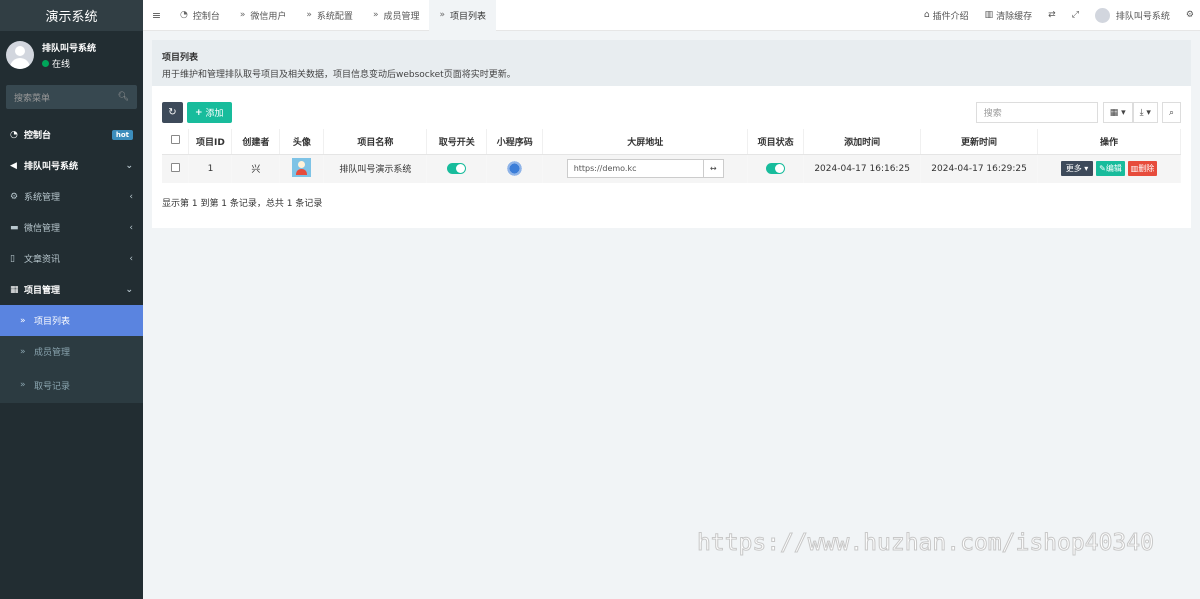 The height and width of the screenshot is (599, 1200). I want to click on sidebar-item-dashboard: ◔ 控制台 hot, so click(71, 134).